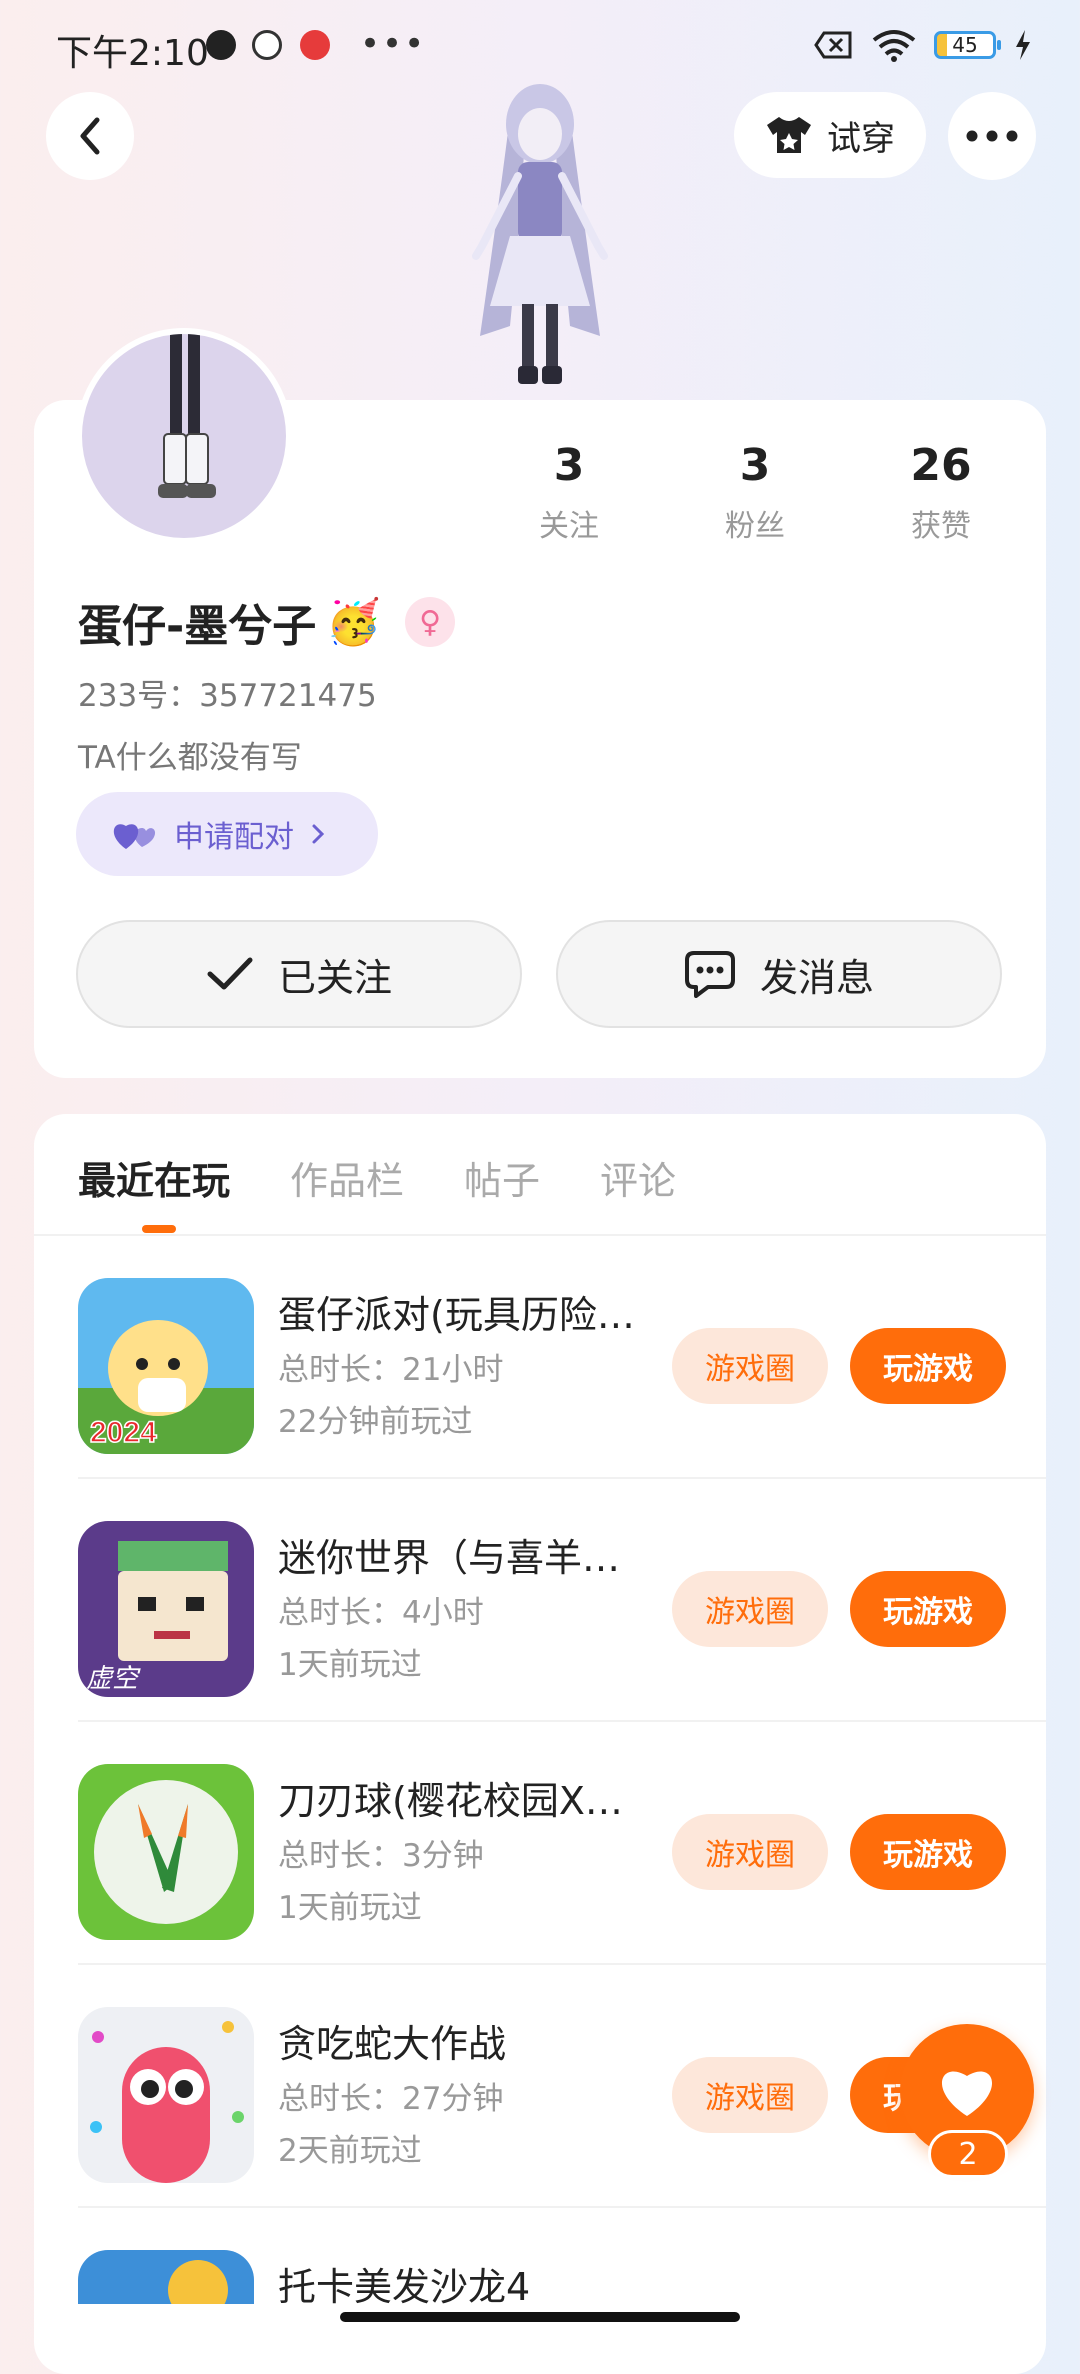  I want to click on game-icon-snake, so click(166, 2095).